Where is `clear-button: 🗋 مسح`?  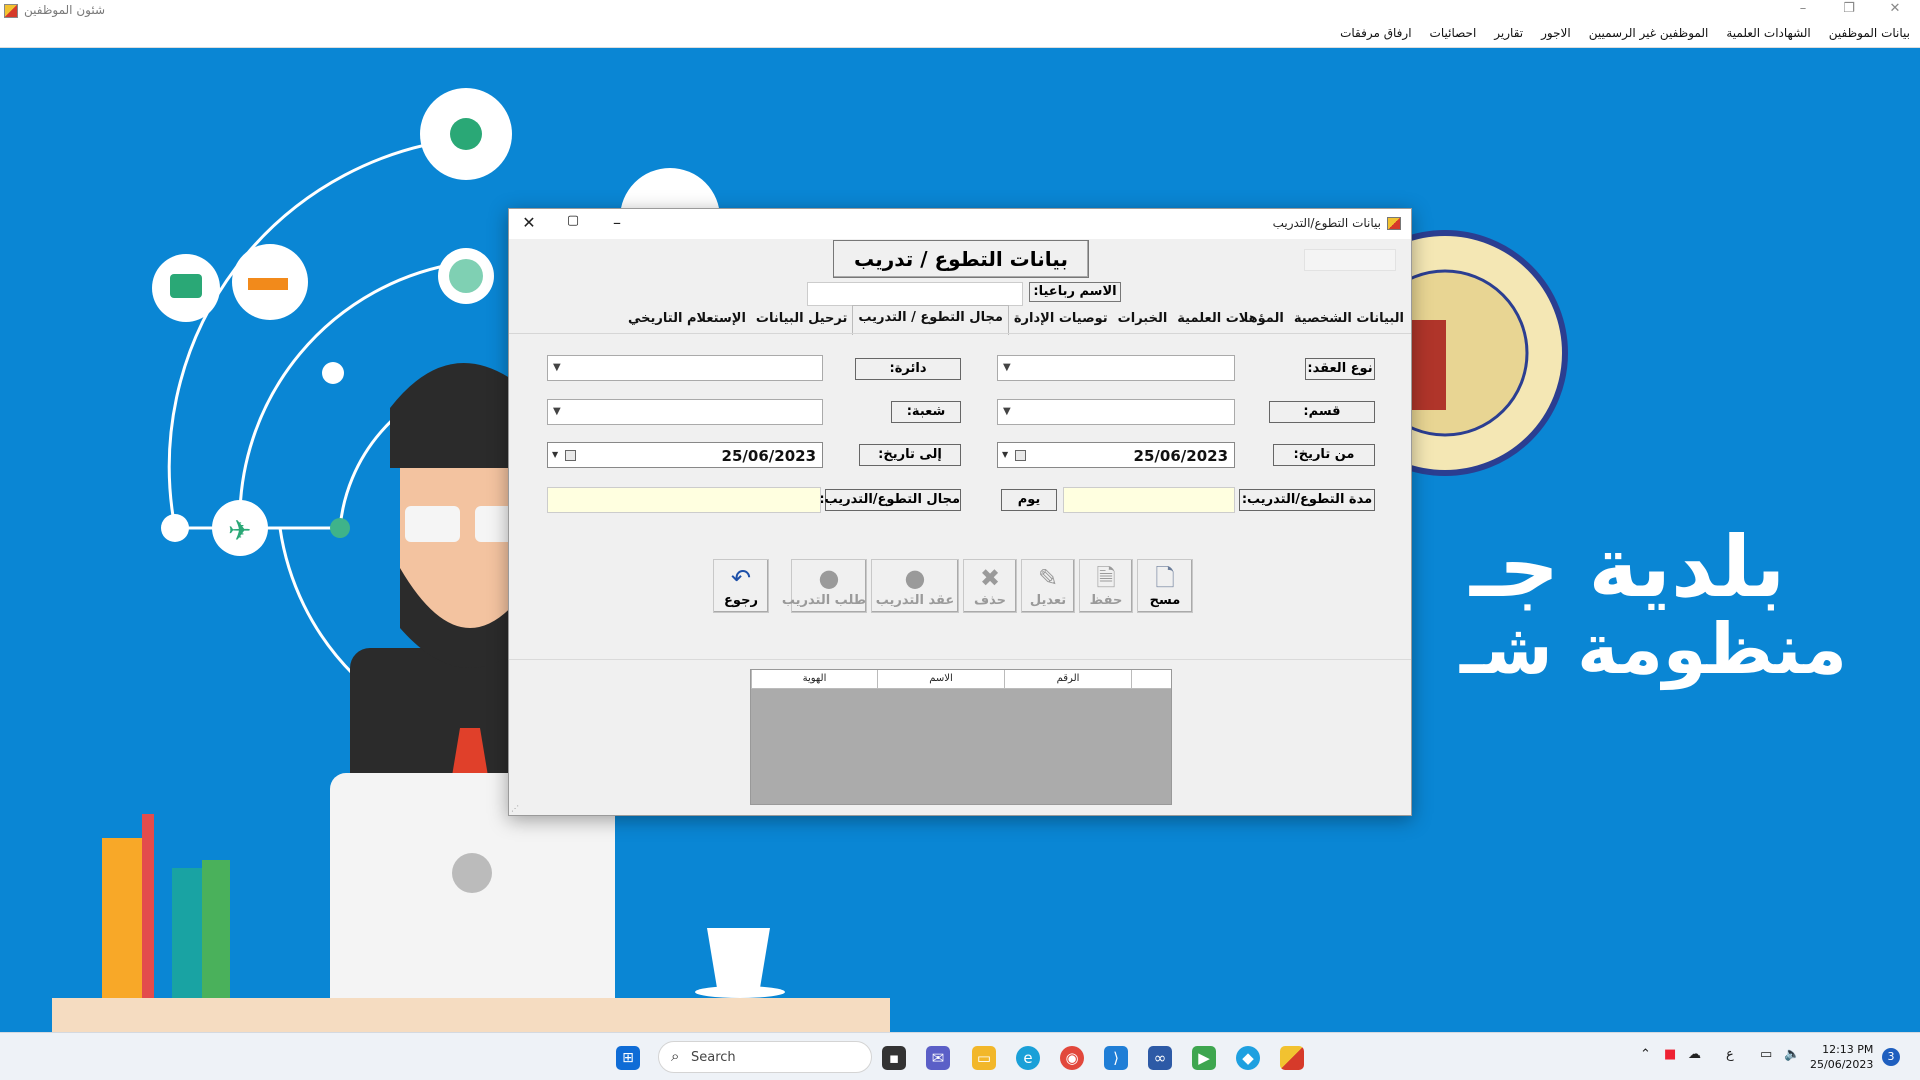
clear-button: 🗋 مسح is located at coordinates (1165, 586).